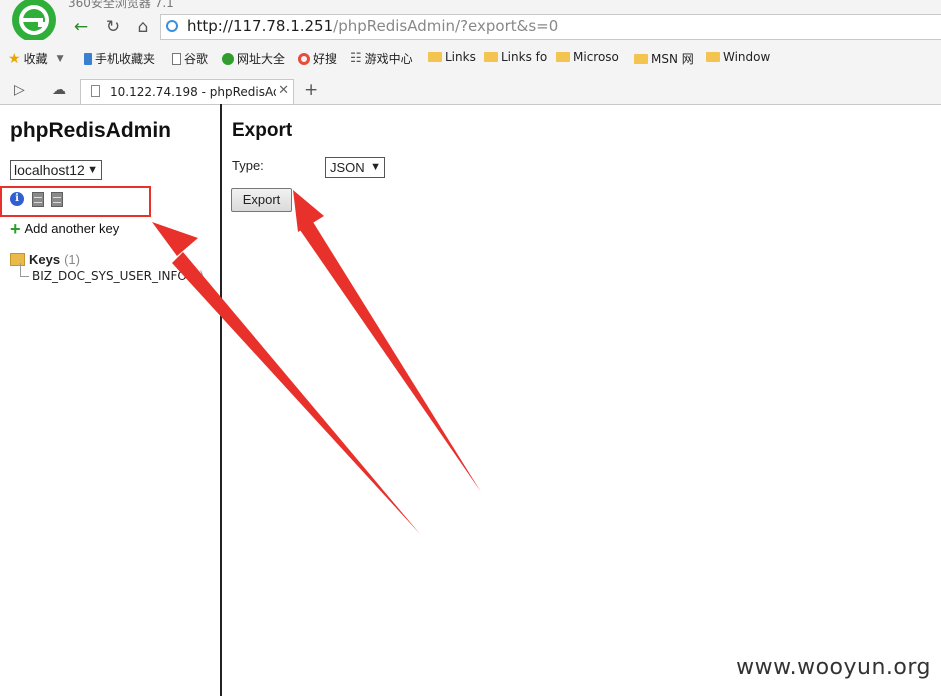 The height and width of the screenshot is (696, 941). I want to click on watermark: www.wooyun.org, so click(833, 667).